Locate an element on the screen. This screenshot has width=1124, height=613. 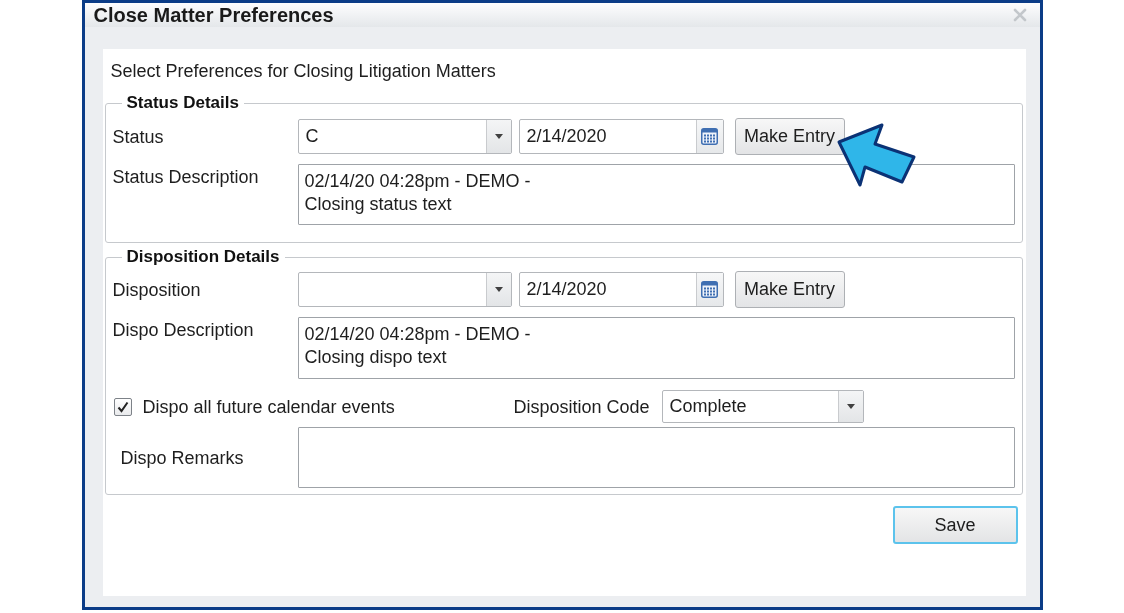
group-title: Status Details is located at coordinates (182, 103).